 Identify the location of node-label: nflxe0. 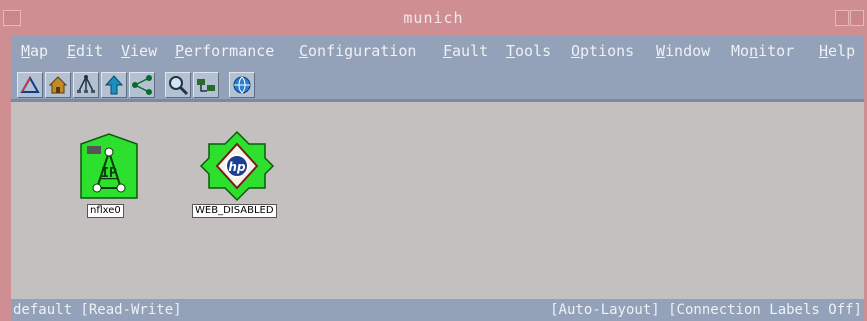
(105, 211).